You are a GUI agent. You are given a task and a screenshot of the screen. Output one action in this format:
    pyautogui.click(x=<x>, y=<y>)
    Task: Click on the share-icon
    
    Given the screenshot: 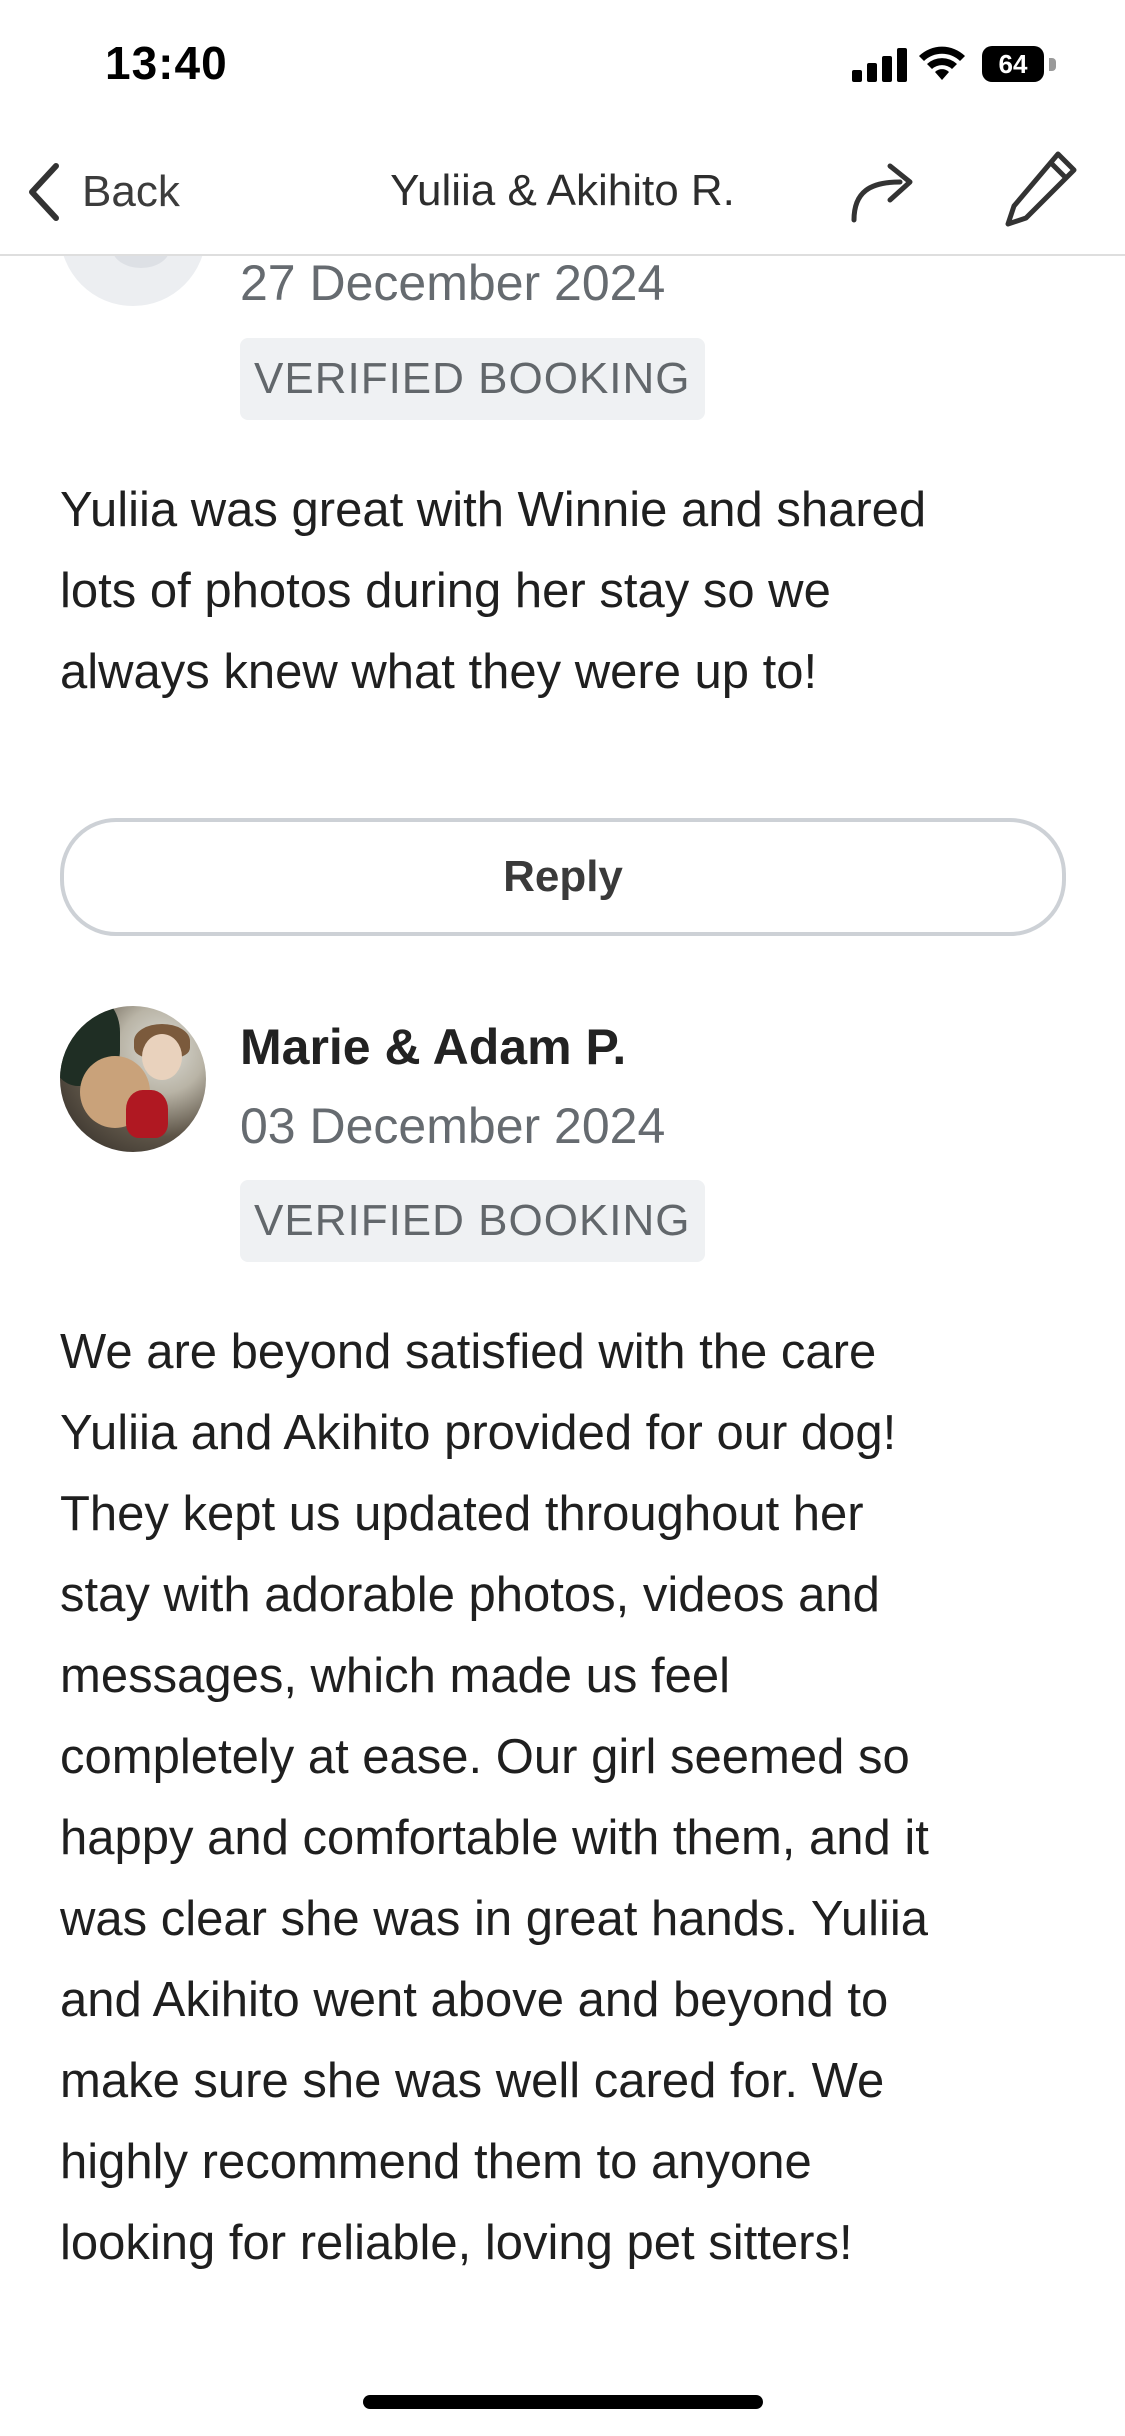 What is the action you would take?
    pyautogui.click(x=884, y=190)
    